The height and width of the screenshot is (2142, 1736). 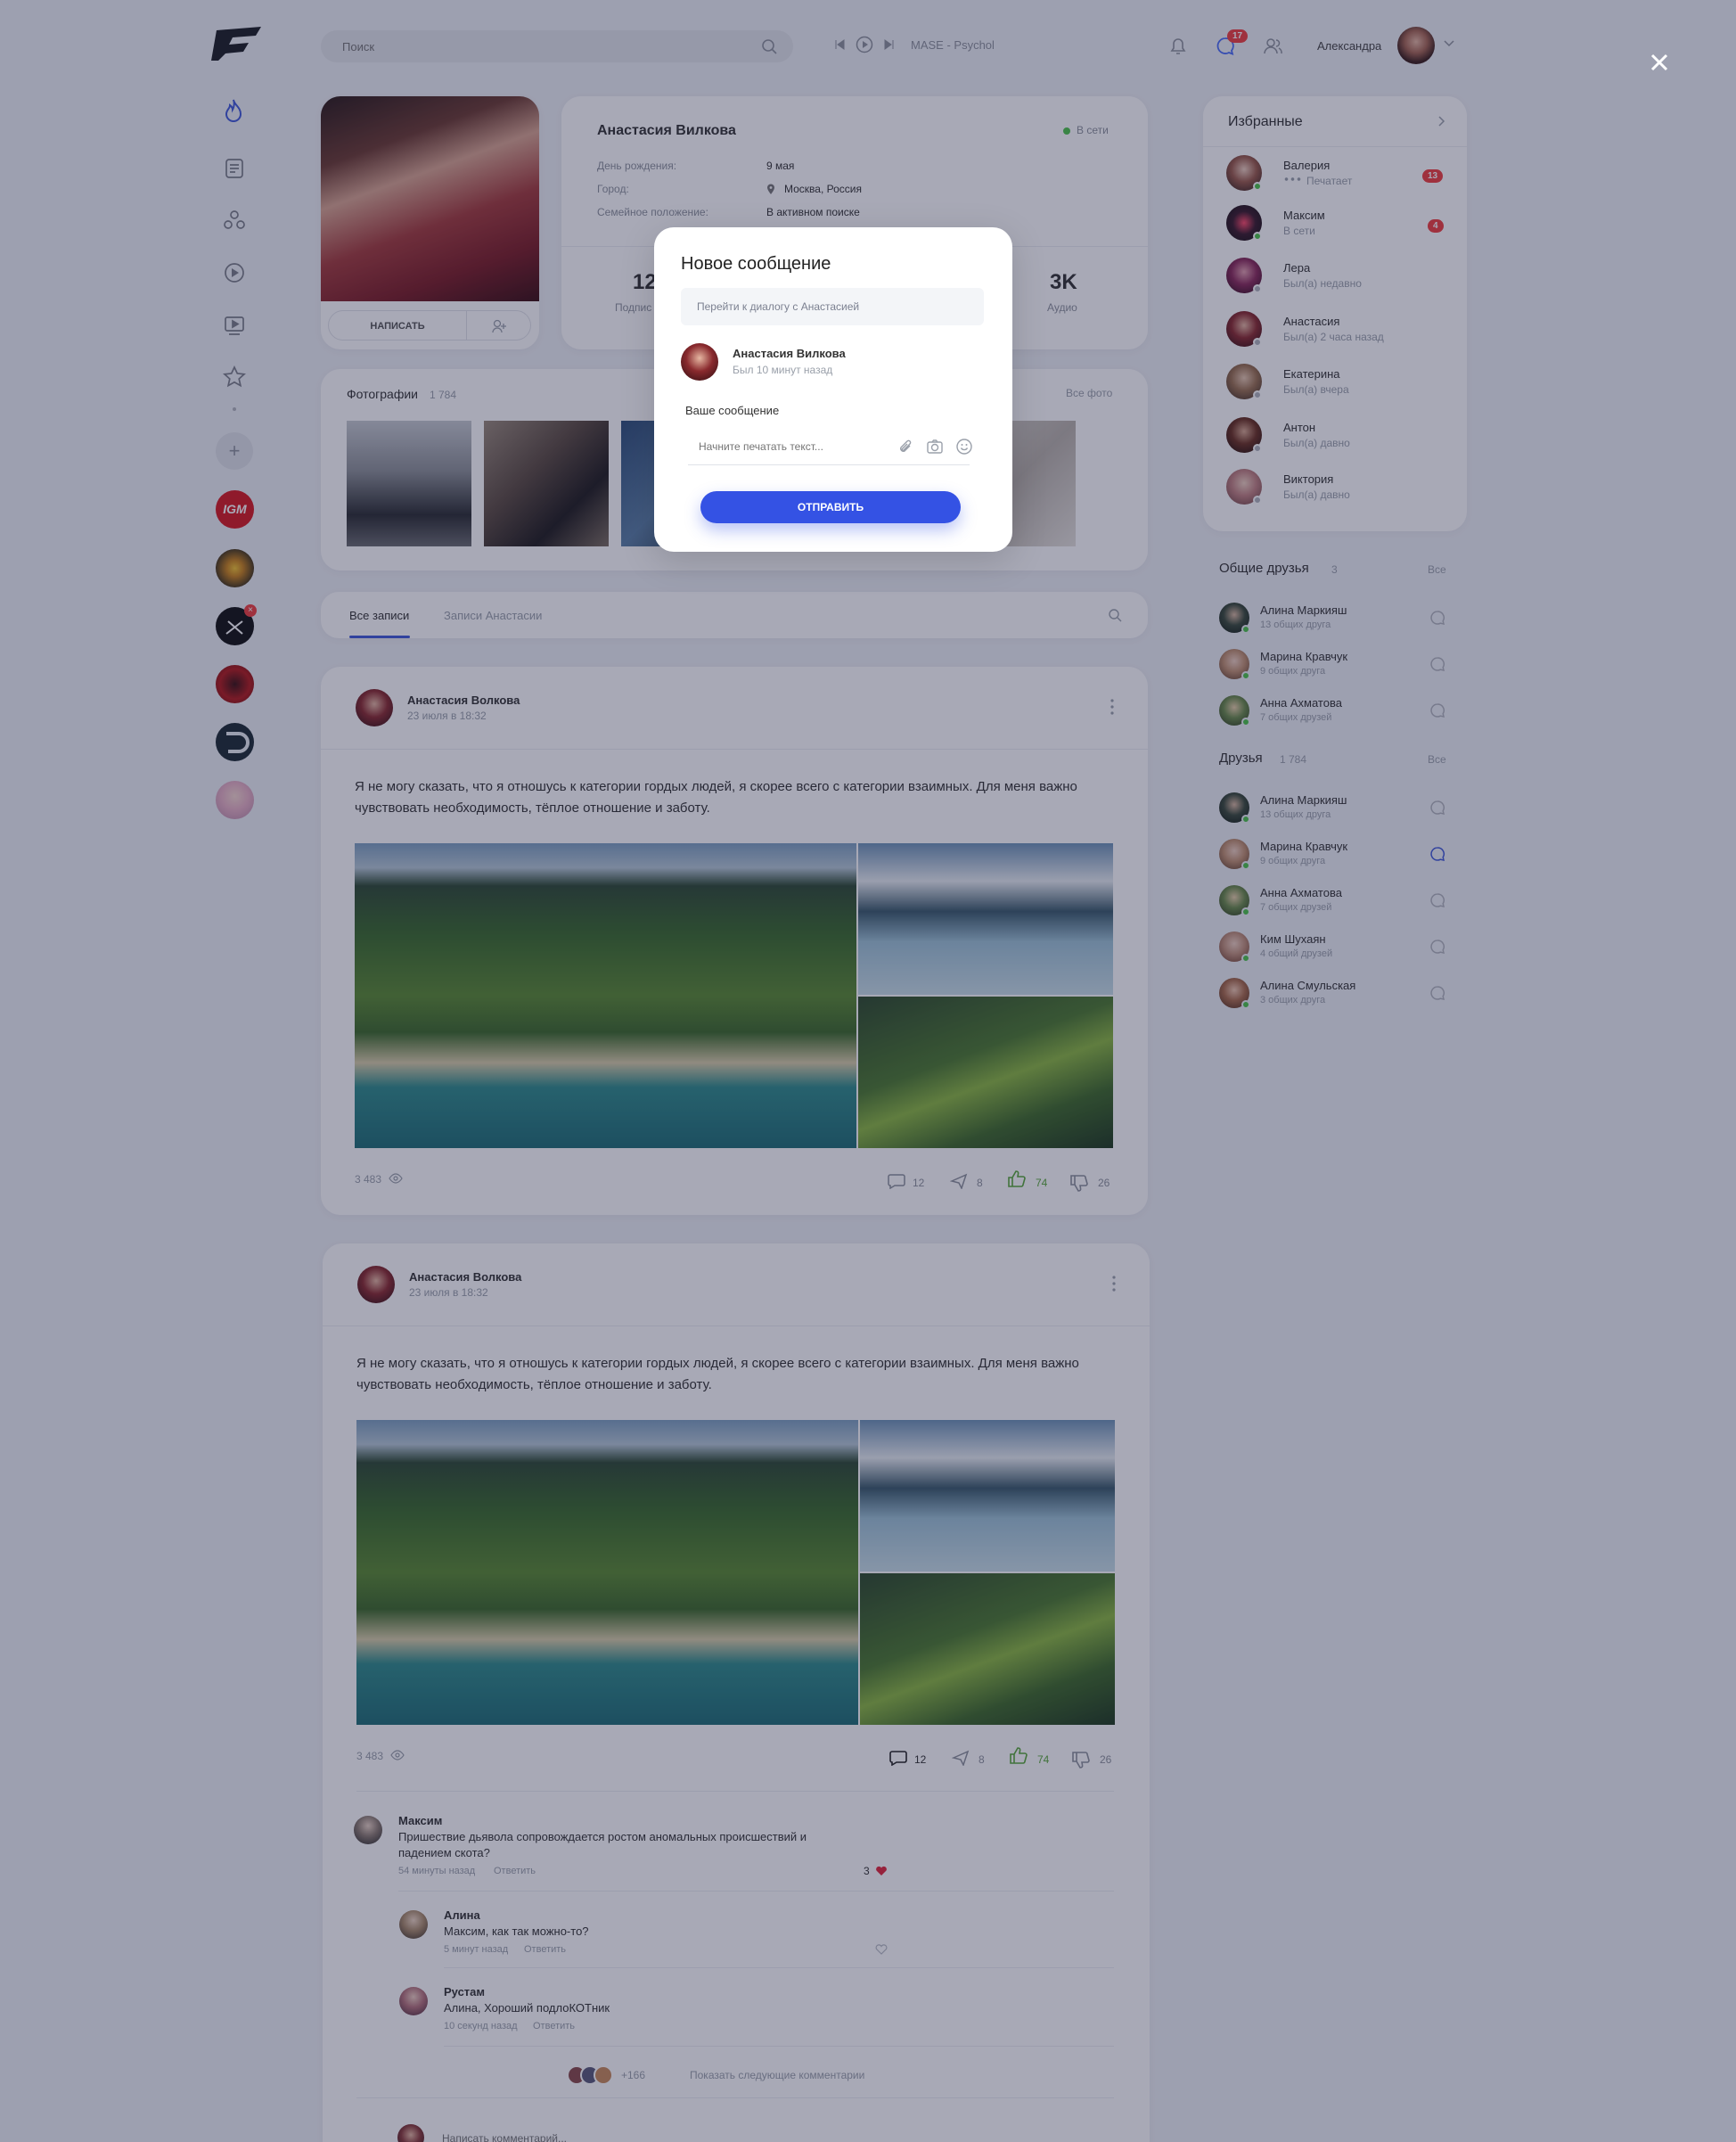 What do you see at coordinates (829, 464) in the screenshot?
I see `input-underline` at bounding box center [829, 464].